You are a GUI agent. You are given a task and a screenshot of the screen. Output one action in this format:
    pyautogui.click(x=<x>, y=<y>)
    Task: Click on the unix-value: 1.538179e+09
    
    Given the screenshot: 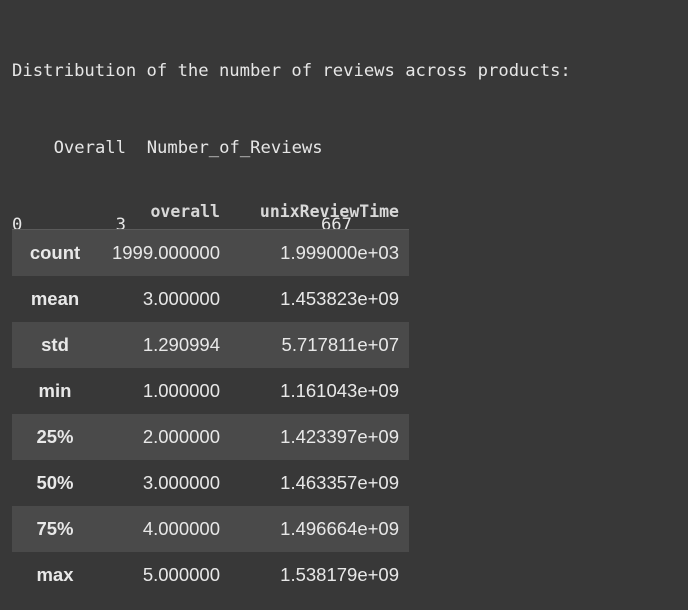 What is the action you would take?
    pyautogui.click(x=339, y=574)
    